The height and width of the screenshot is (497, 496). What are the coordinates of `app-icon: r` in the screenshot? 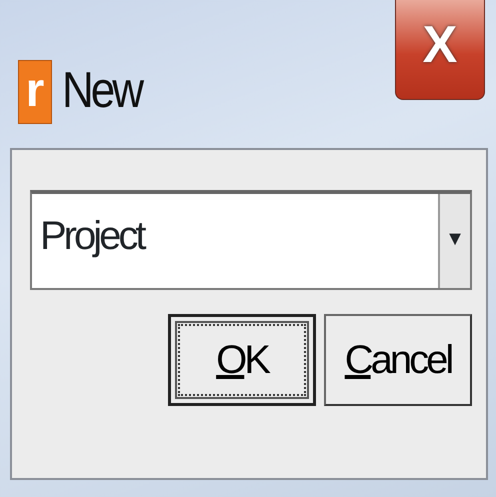 It's located at (35, 92).